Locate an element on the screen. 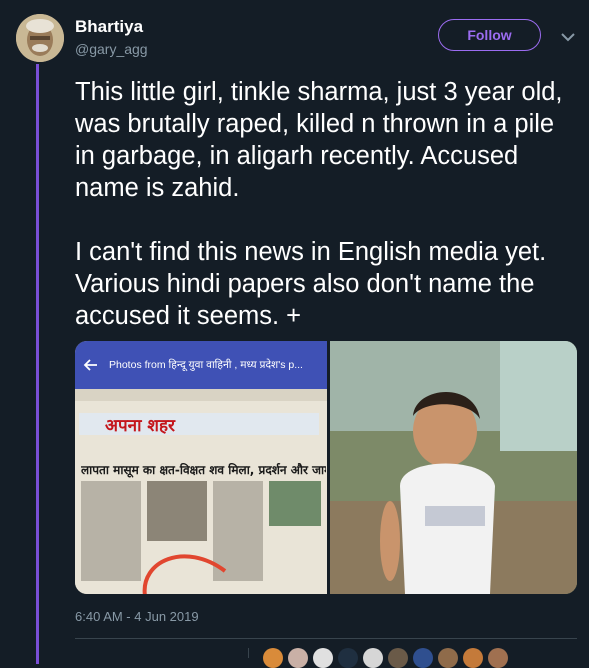 This screenshot has width=589, height=668. red-circle-annotation is located at coordinates (184, 574).